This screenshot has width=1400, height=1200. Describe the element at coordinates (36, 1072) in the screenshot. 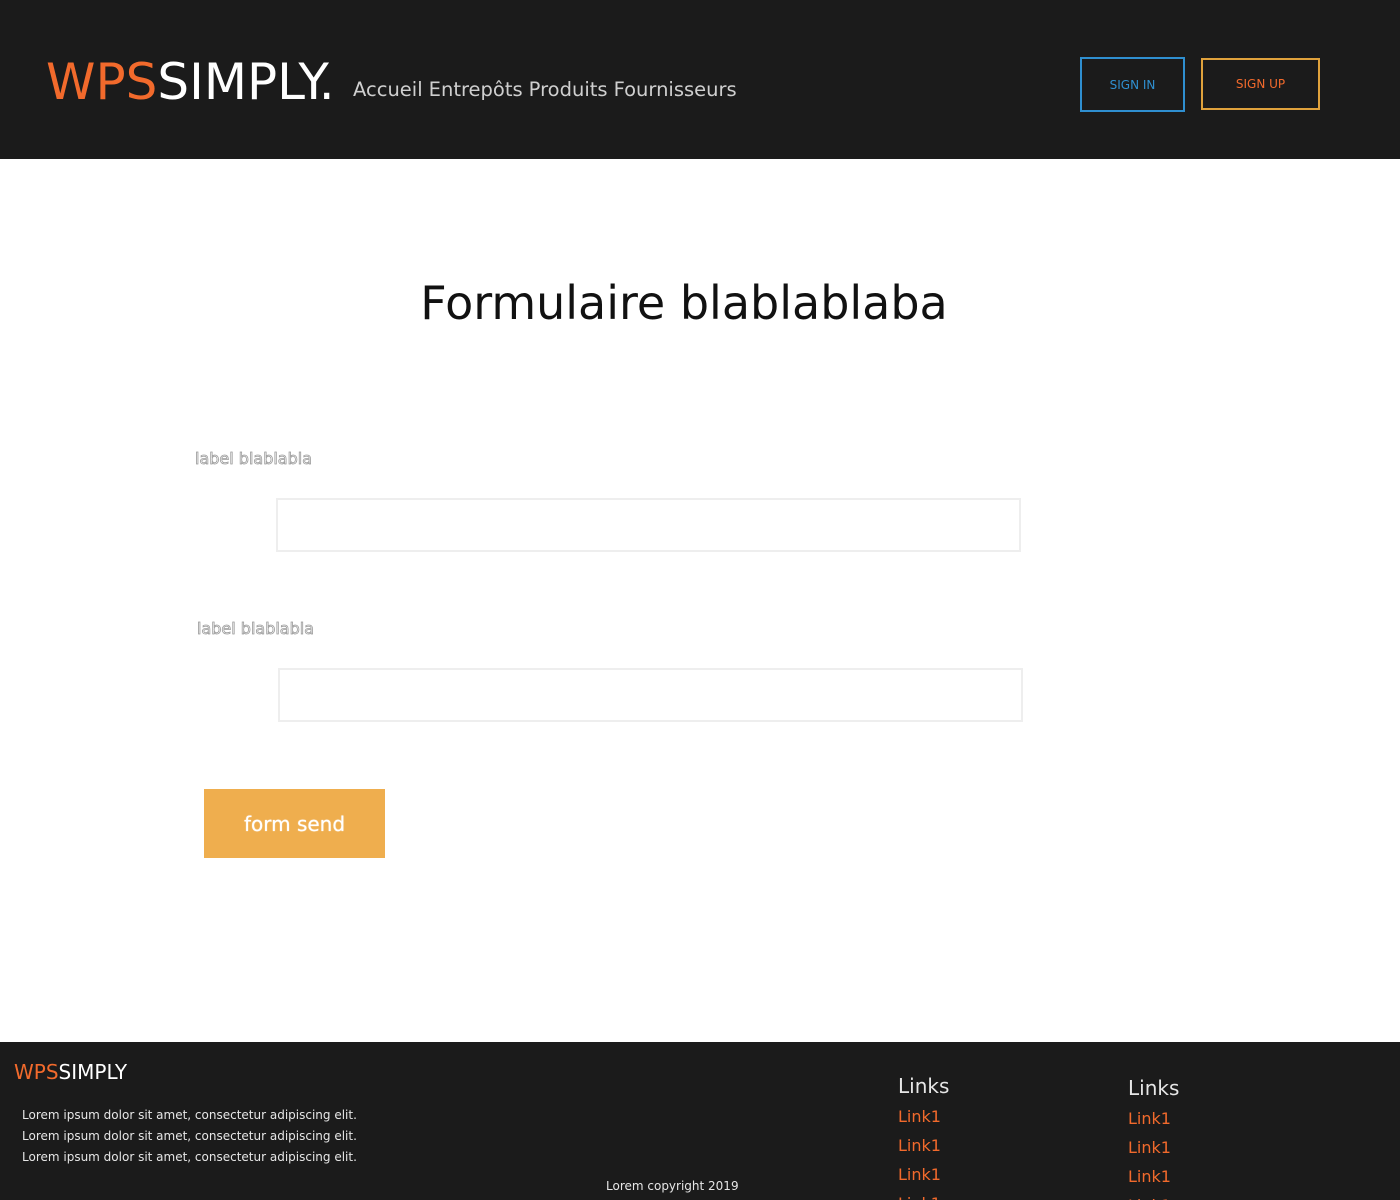

I see `footer-logo-wps: WPS` at that location.